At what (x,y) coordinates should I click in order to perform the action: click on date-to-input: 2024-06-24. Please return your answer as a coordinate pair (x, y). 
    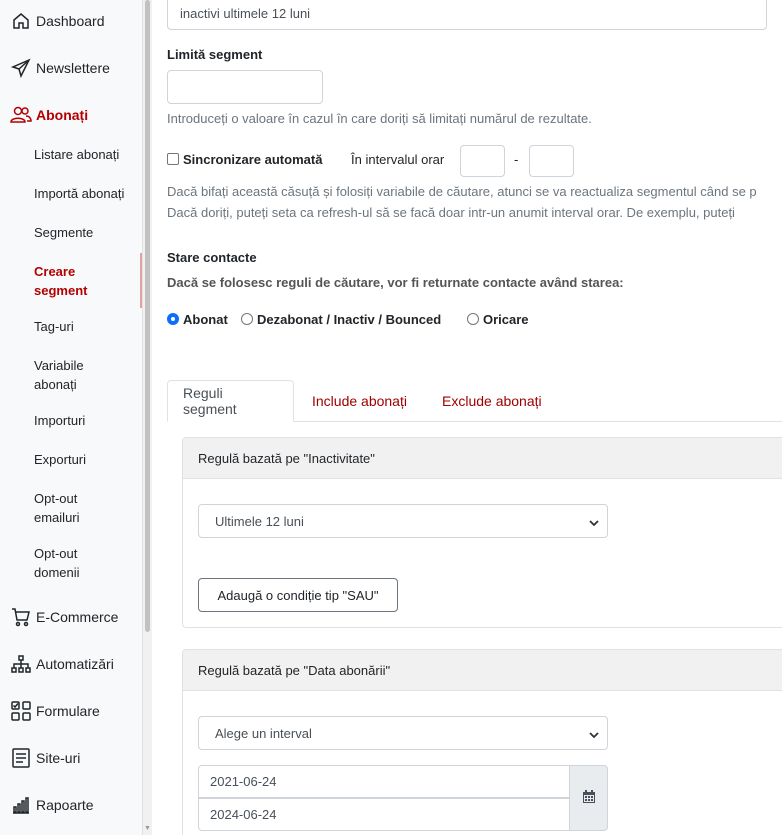
    Looking at the image, I should click on (384, 814).